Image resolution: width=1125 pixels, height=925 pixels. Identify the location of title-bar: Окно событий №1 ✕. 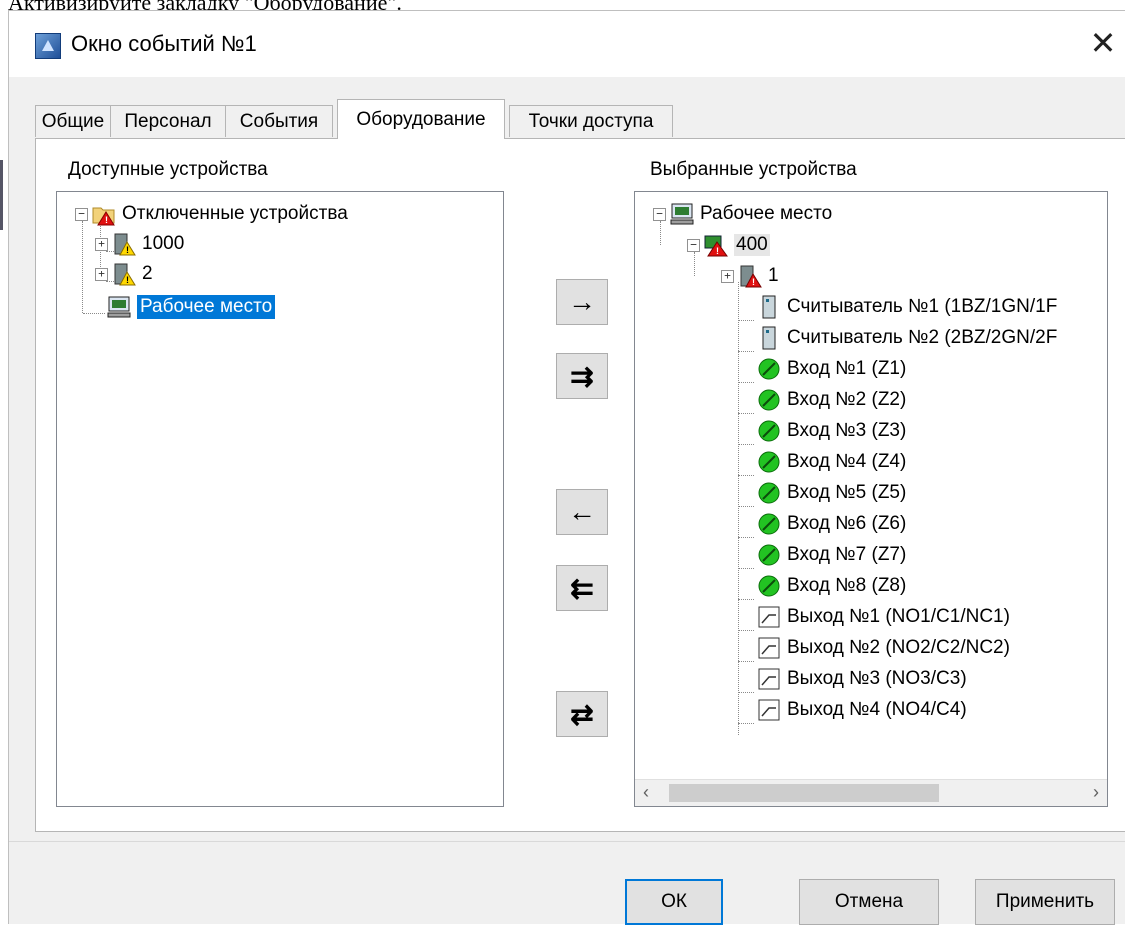
(567, 44).